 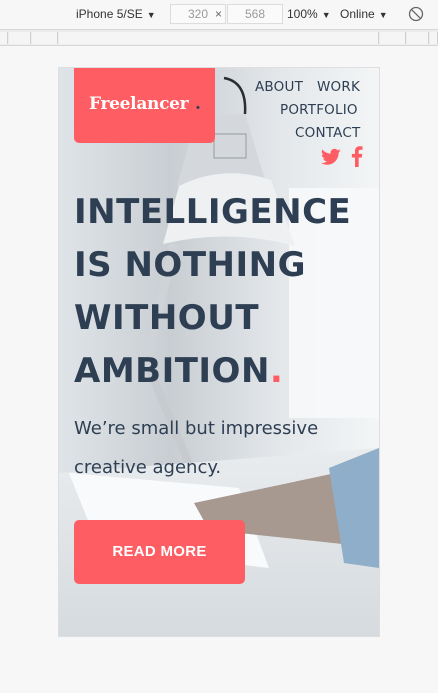 I want to click on zoom-label: 100%, so click(x=302, y=14).